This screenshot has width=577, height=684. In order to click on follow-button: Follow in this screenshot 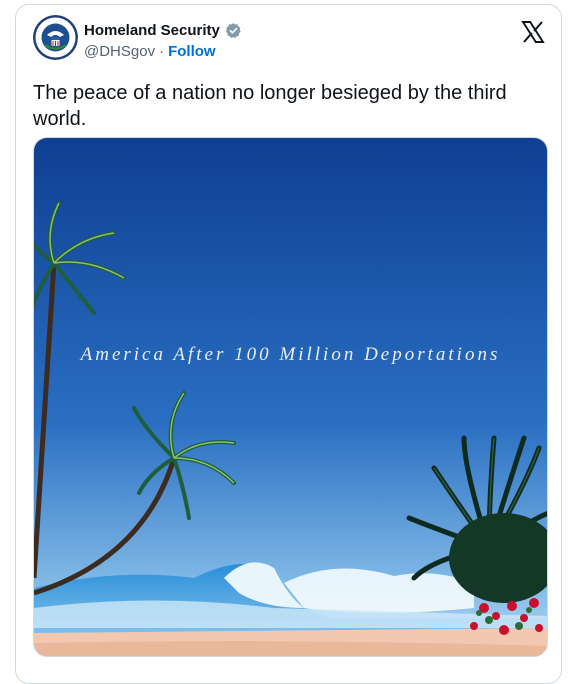, I will do `click(192, 51)`.